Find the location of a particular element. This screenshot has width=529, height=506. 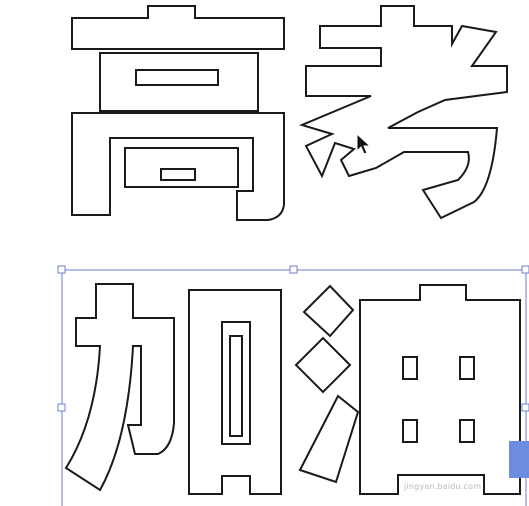

selection-handle-top-center is located at coordinates (293, 269).